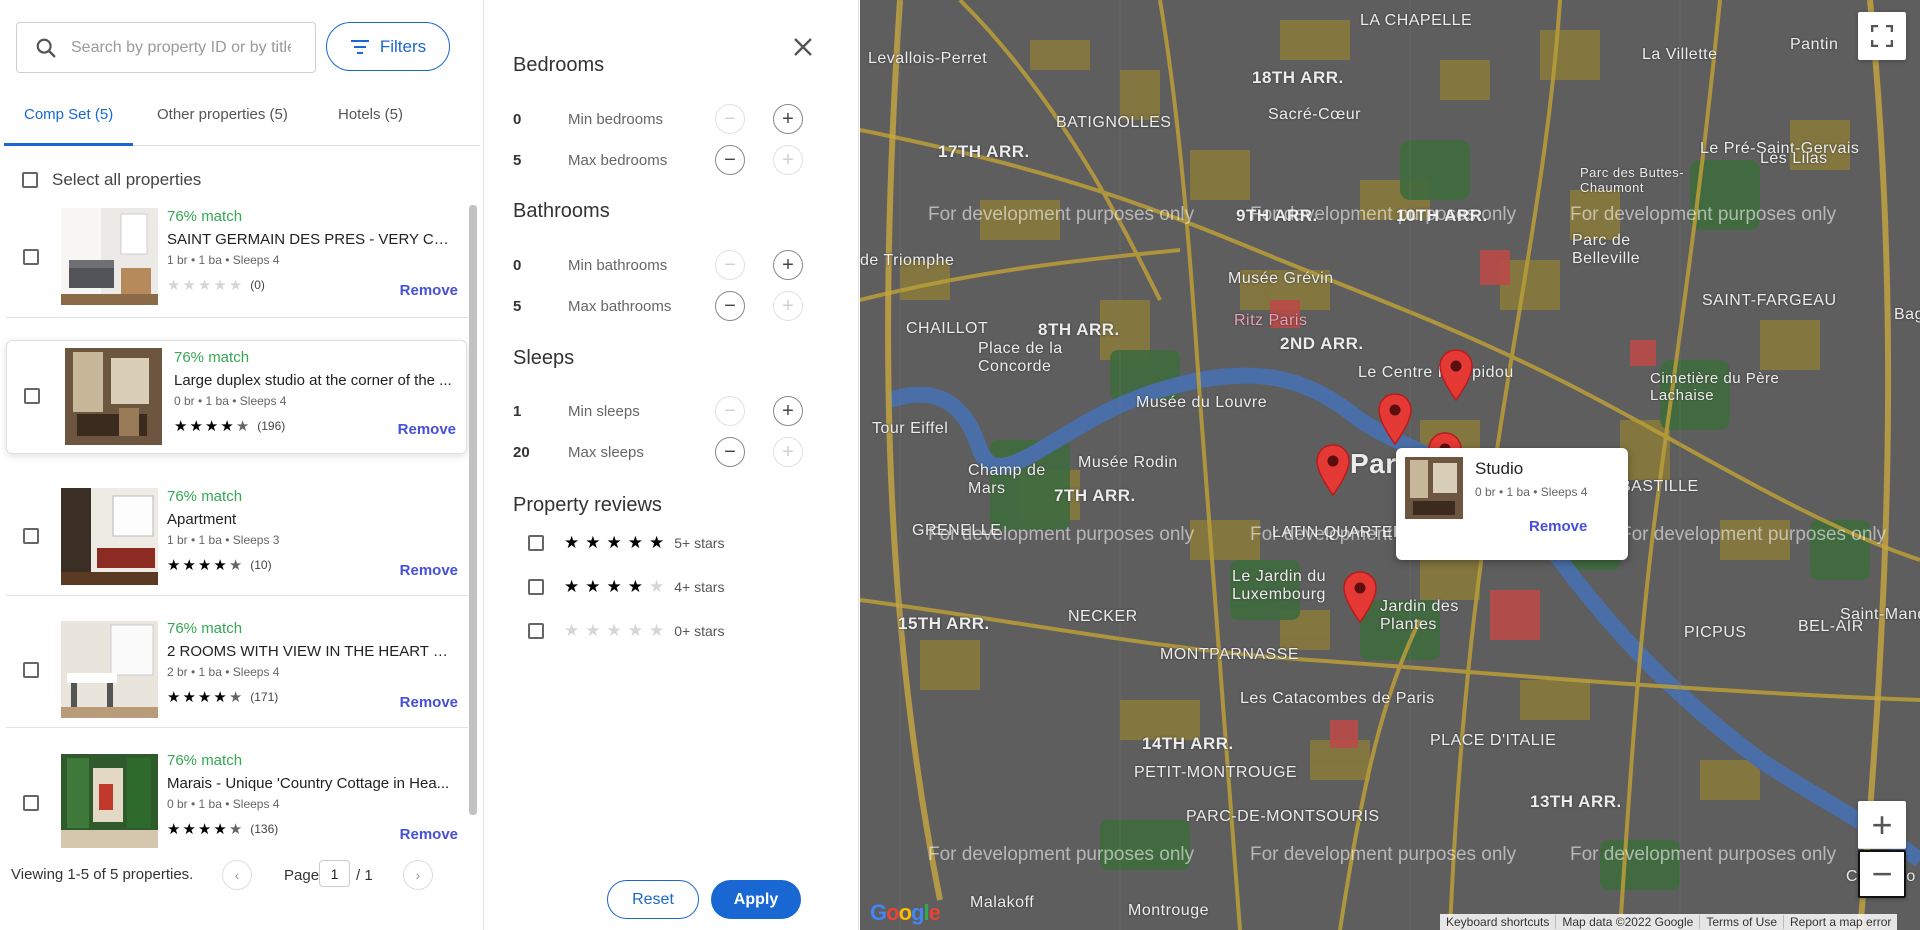  Describe the element at coordinates (614, 542) in the screenshot. I see `five-star-icons: ★ ★ ★ ★ ★` at that location.